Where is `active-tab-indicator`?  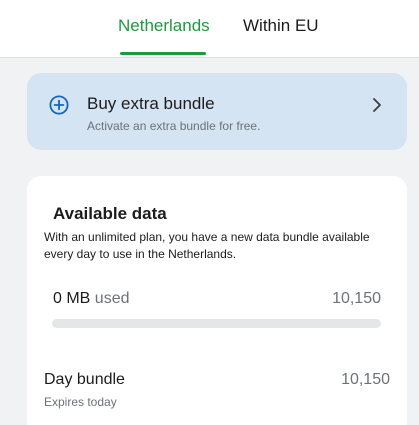 active-tab-indicator is located at coordinates (163, 53).